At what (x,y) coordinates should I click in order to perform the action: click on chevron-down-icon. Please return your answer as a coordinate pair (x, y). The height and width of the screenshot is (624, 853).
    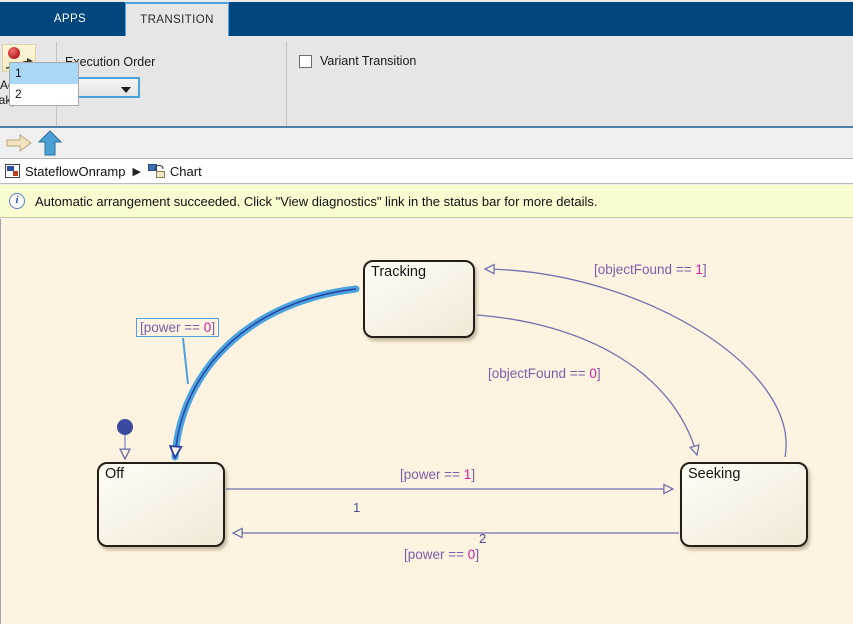
    Looking at the image, I should click on (126, 90).